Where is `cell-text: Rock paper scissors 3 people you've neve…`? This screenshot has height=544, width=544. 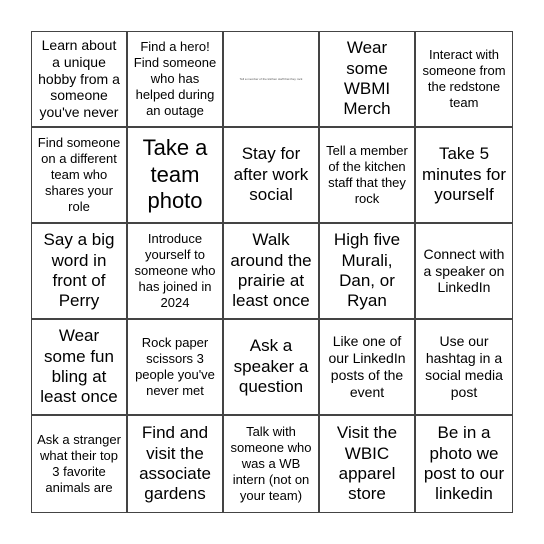 cell-text: Rock paper scissors 3 people you've neve… is located at coordinates (175, 366).